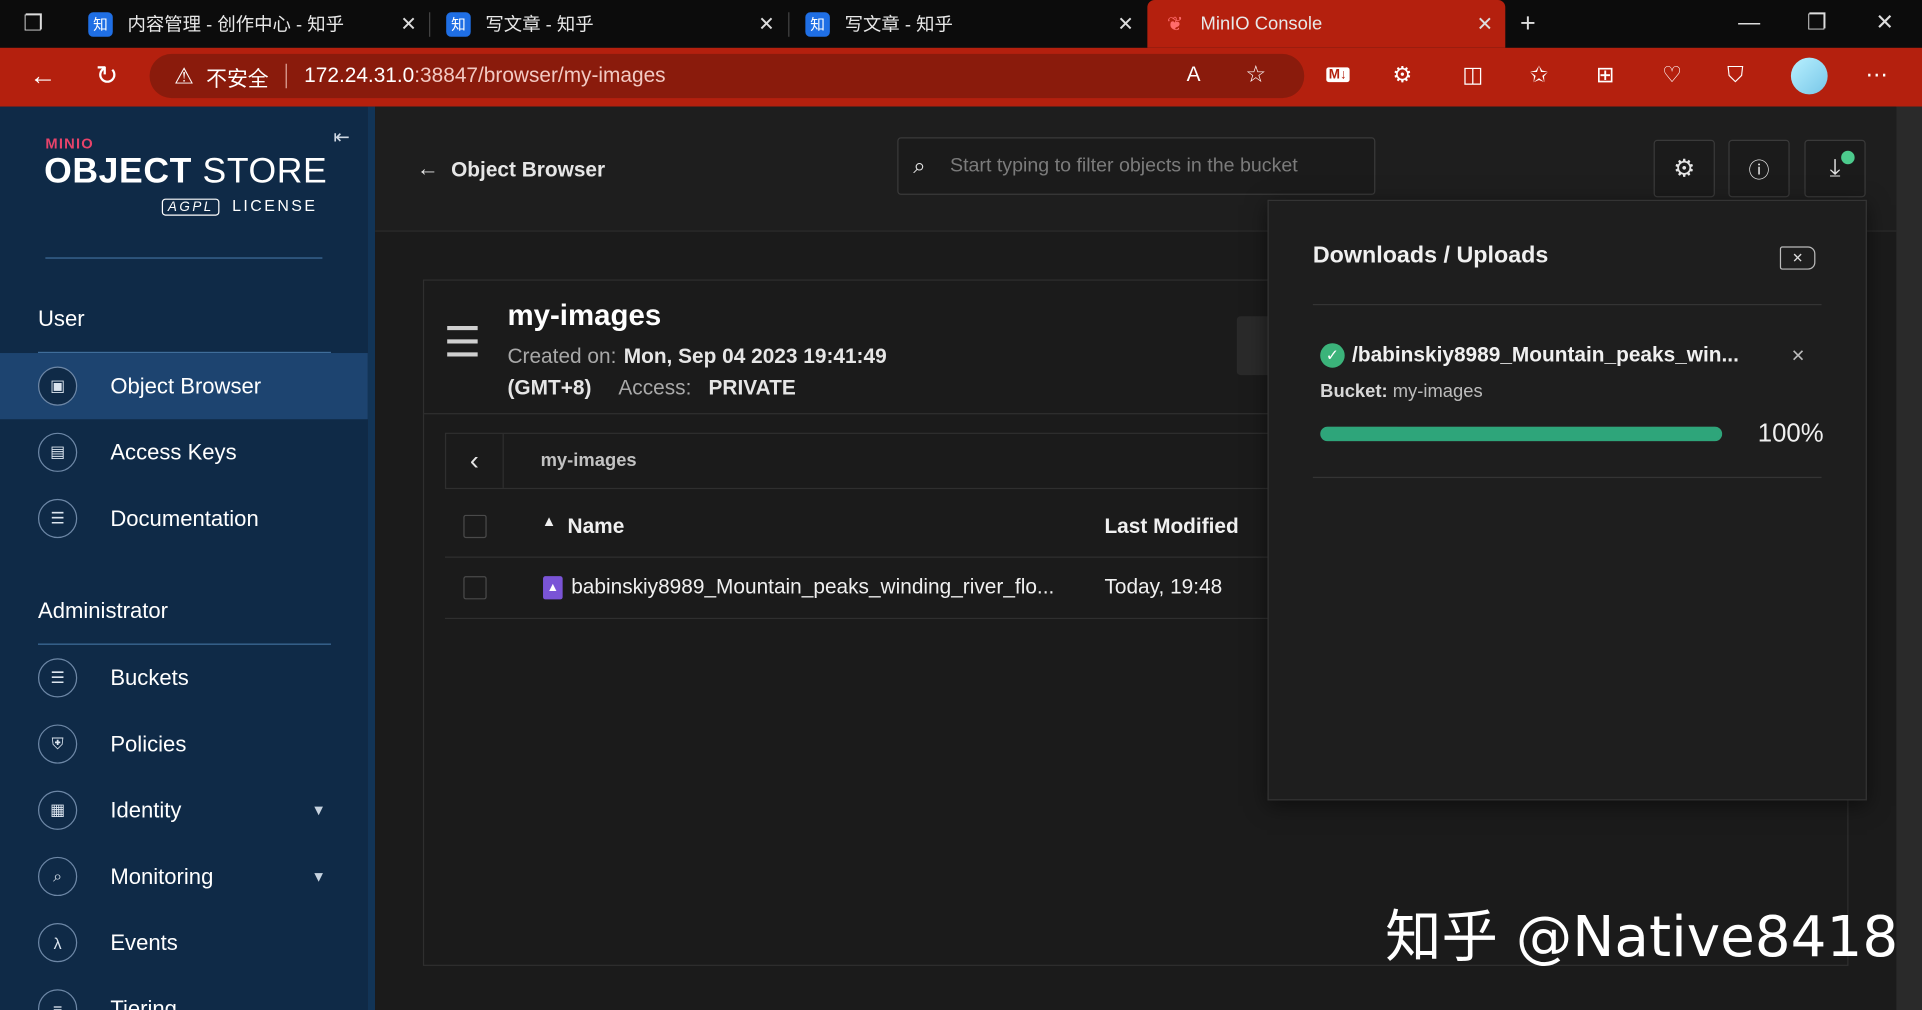  I want to click on page-scrollbar, so click(1909, 558).